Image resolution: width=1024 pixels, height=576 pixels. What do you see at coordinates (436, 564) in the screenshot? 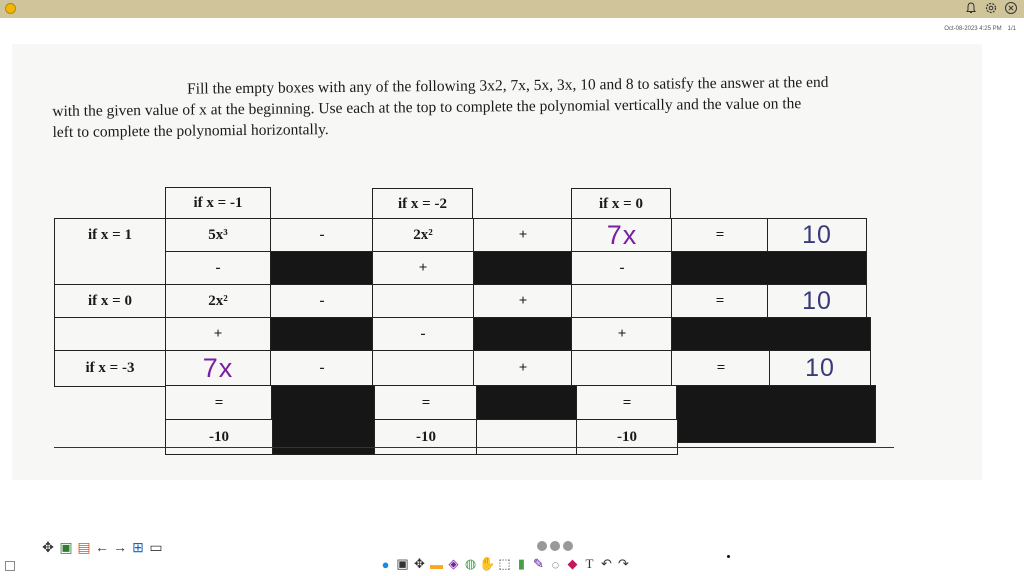
I see `folder-icon: ▬` at bounding box center [436, 564].